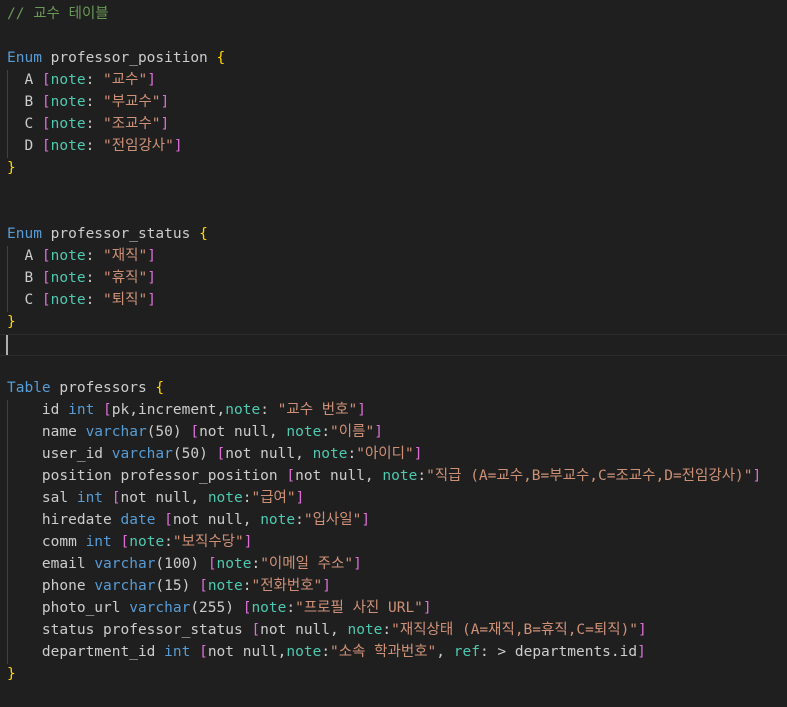 The image size is (787, 707). Describe the element at coordinates (558, 652) in the screenshot. I see `code-token-text: : > departments.id` at that location.